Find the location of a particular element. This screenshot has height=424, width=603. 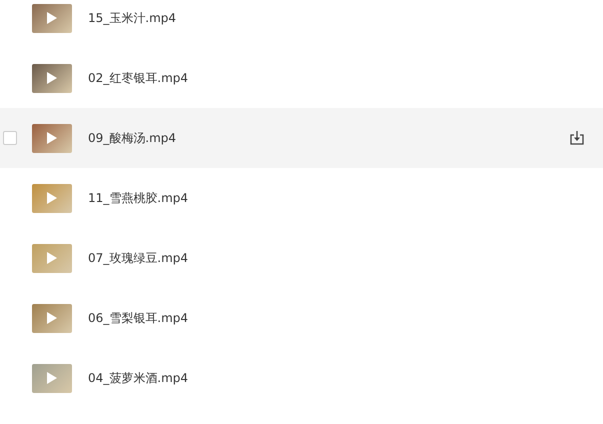

file-name: 02_红枣银耳.mp4 is located at coordinates (138, 78).